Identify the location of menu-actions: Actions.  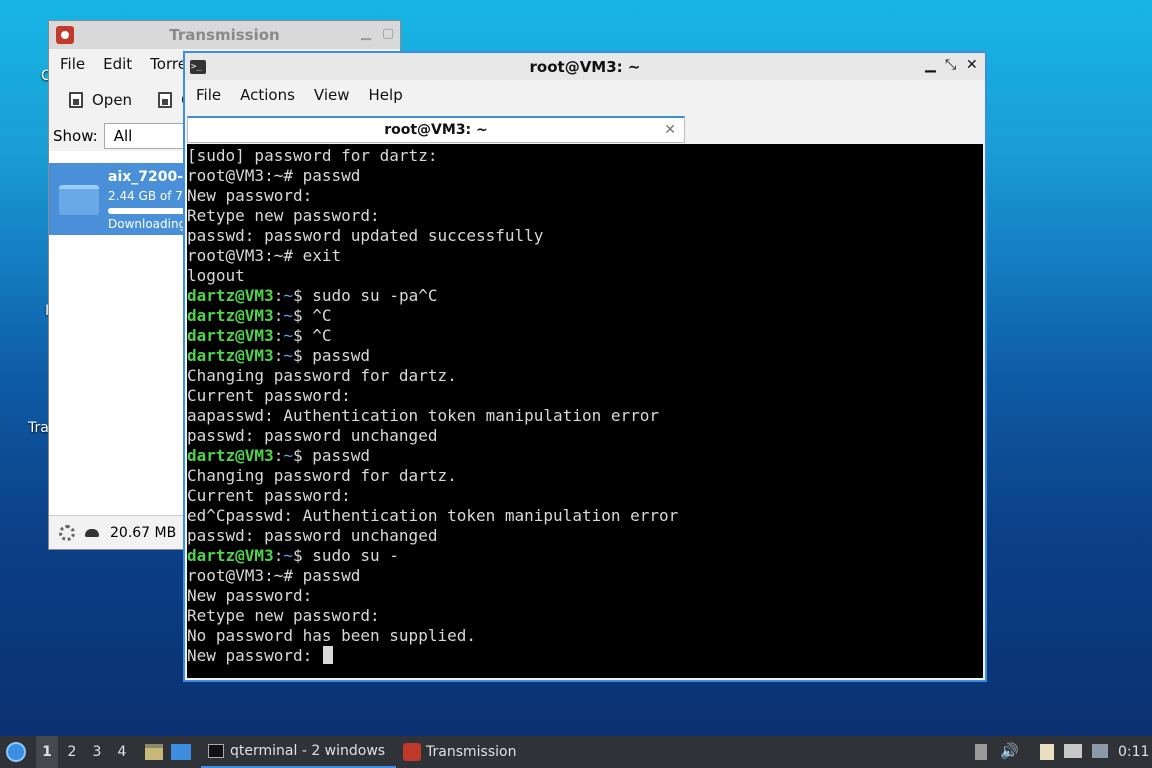
(267, 95).